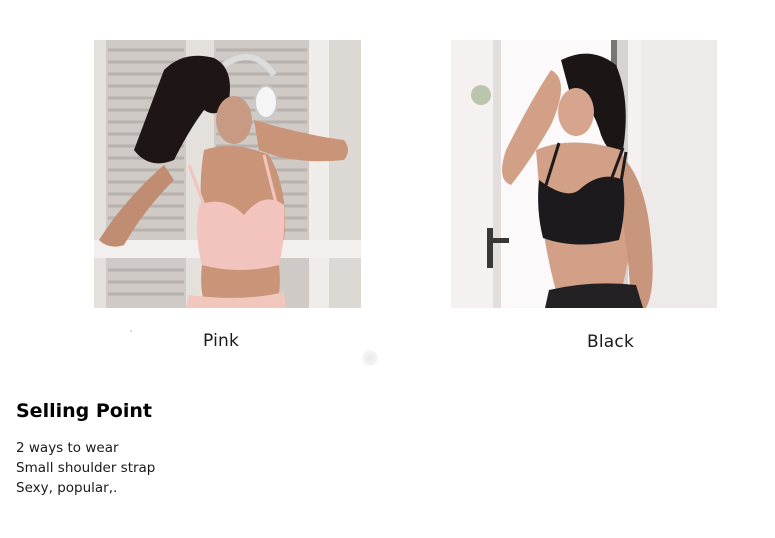 Image resolution: width=775 pixels, height=538 pixels. What do you see at coordinates (221, 341) in the screenshot?
I see `color-label-pink: Pink` at bounding box center [221, 341].